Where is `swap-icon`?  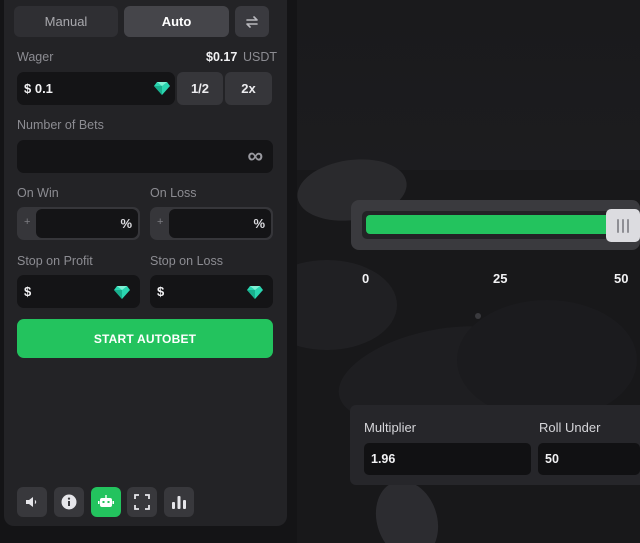 swap-icon is located at coordinates (252, 21).